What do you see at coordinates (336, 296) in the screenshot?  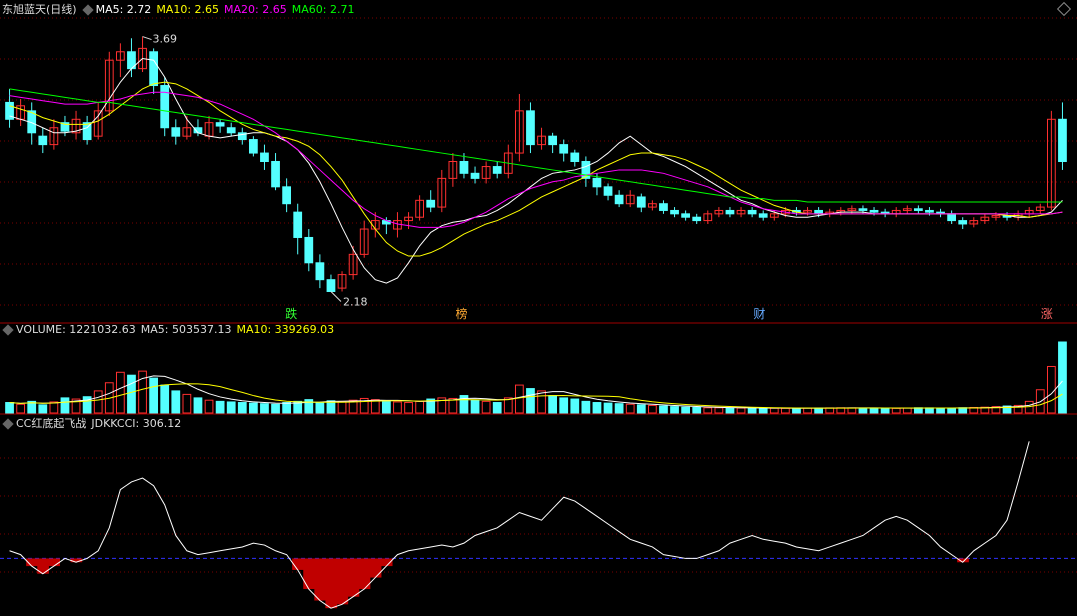 I see `low-pointer` at bounding box center [336, 296].